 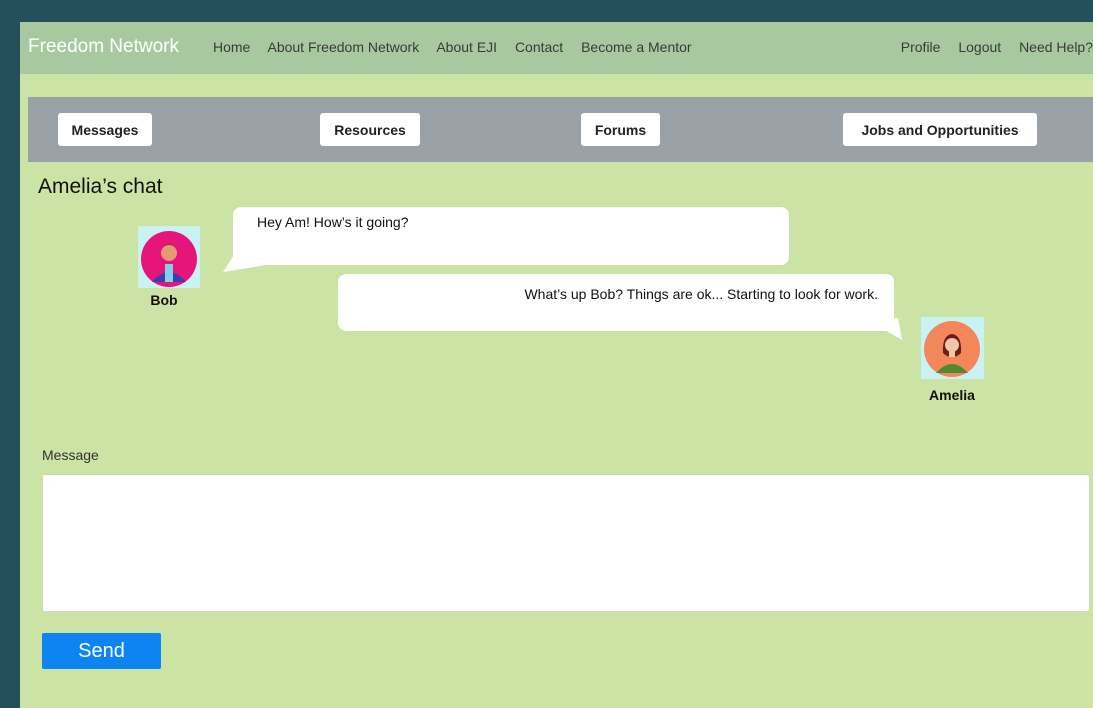 What do you see at coordinates (620, 129) in the screenshot?
I see `tab-forums: Forums` at bounding box center [620, 129].